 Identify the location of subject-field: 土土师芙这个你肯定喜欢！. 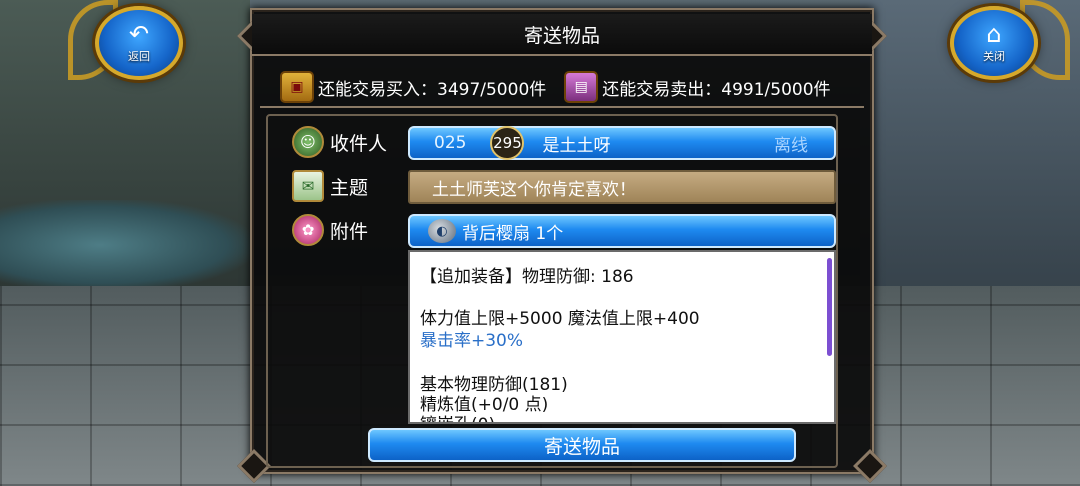
(622, 187).